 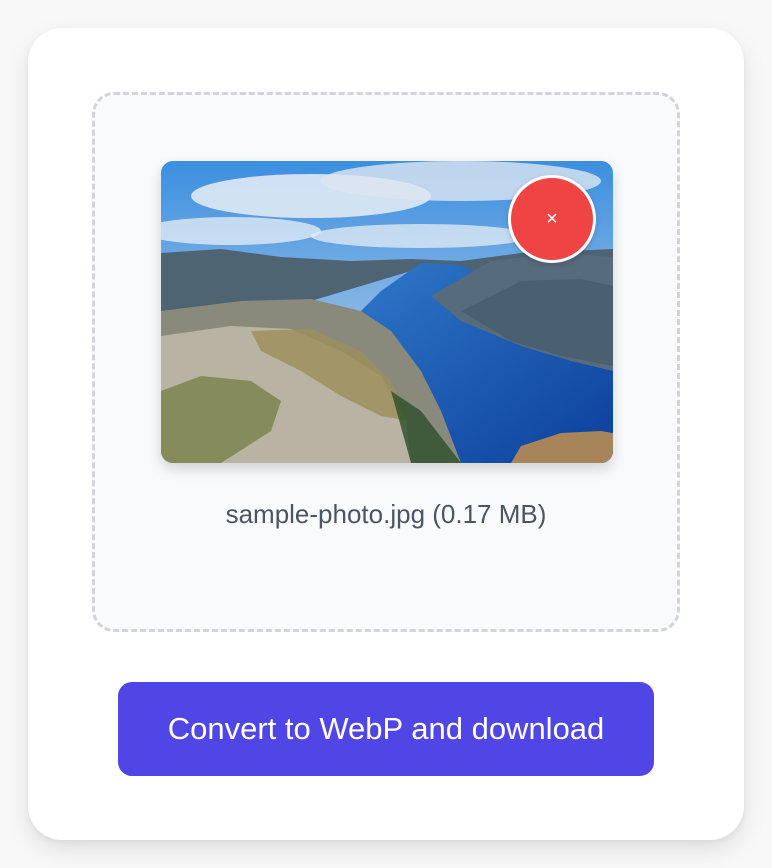 I want to click on remove-image-button: ×, so click(x=552, y=219).